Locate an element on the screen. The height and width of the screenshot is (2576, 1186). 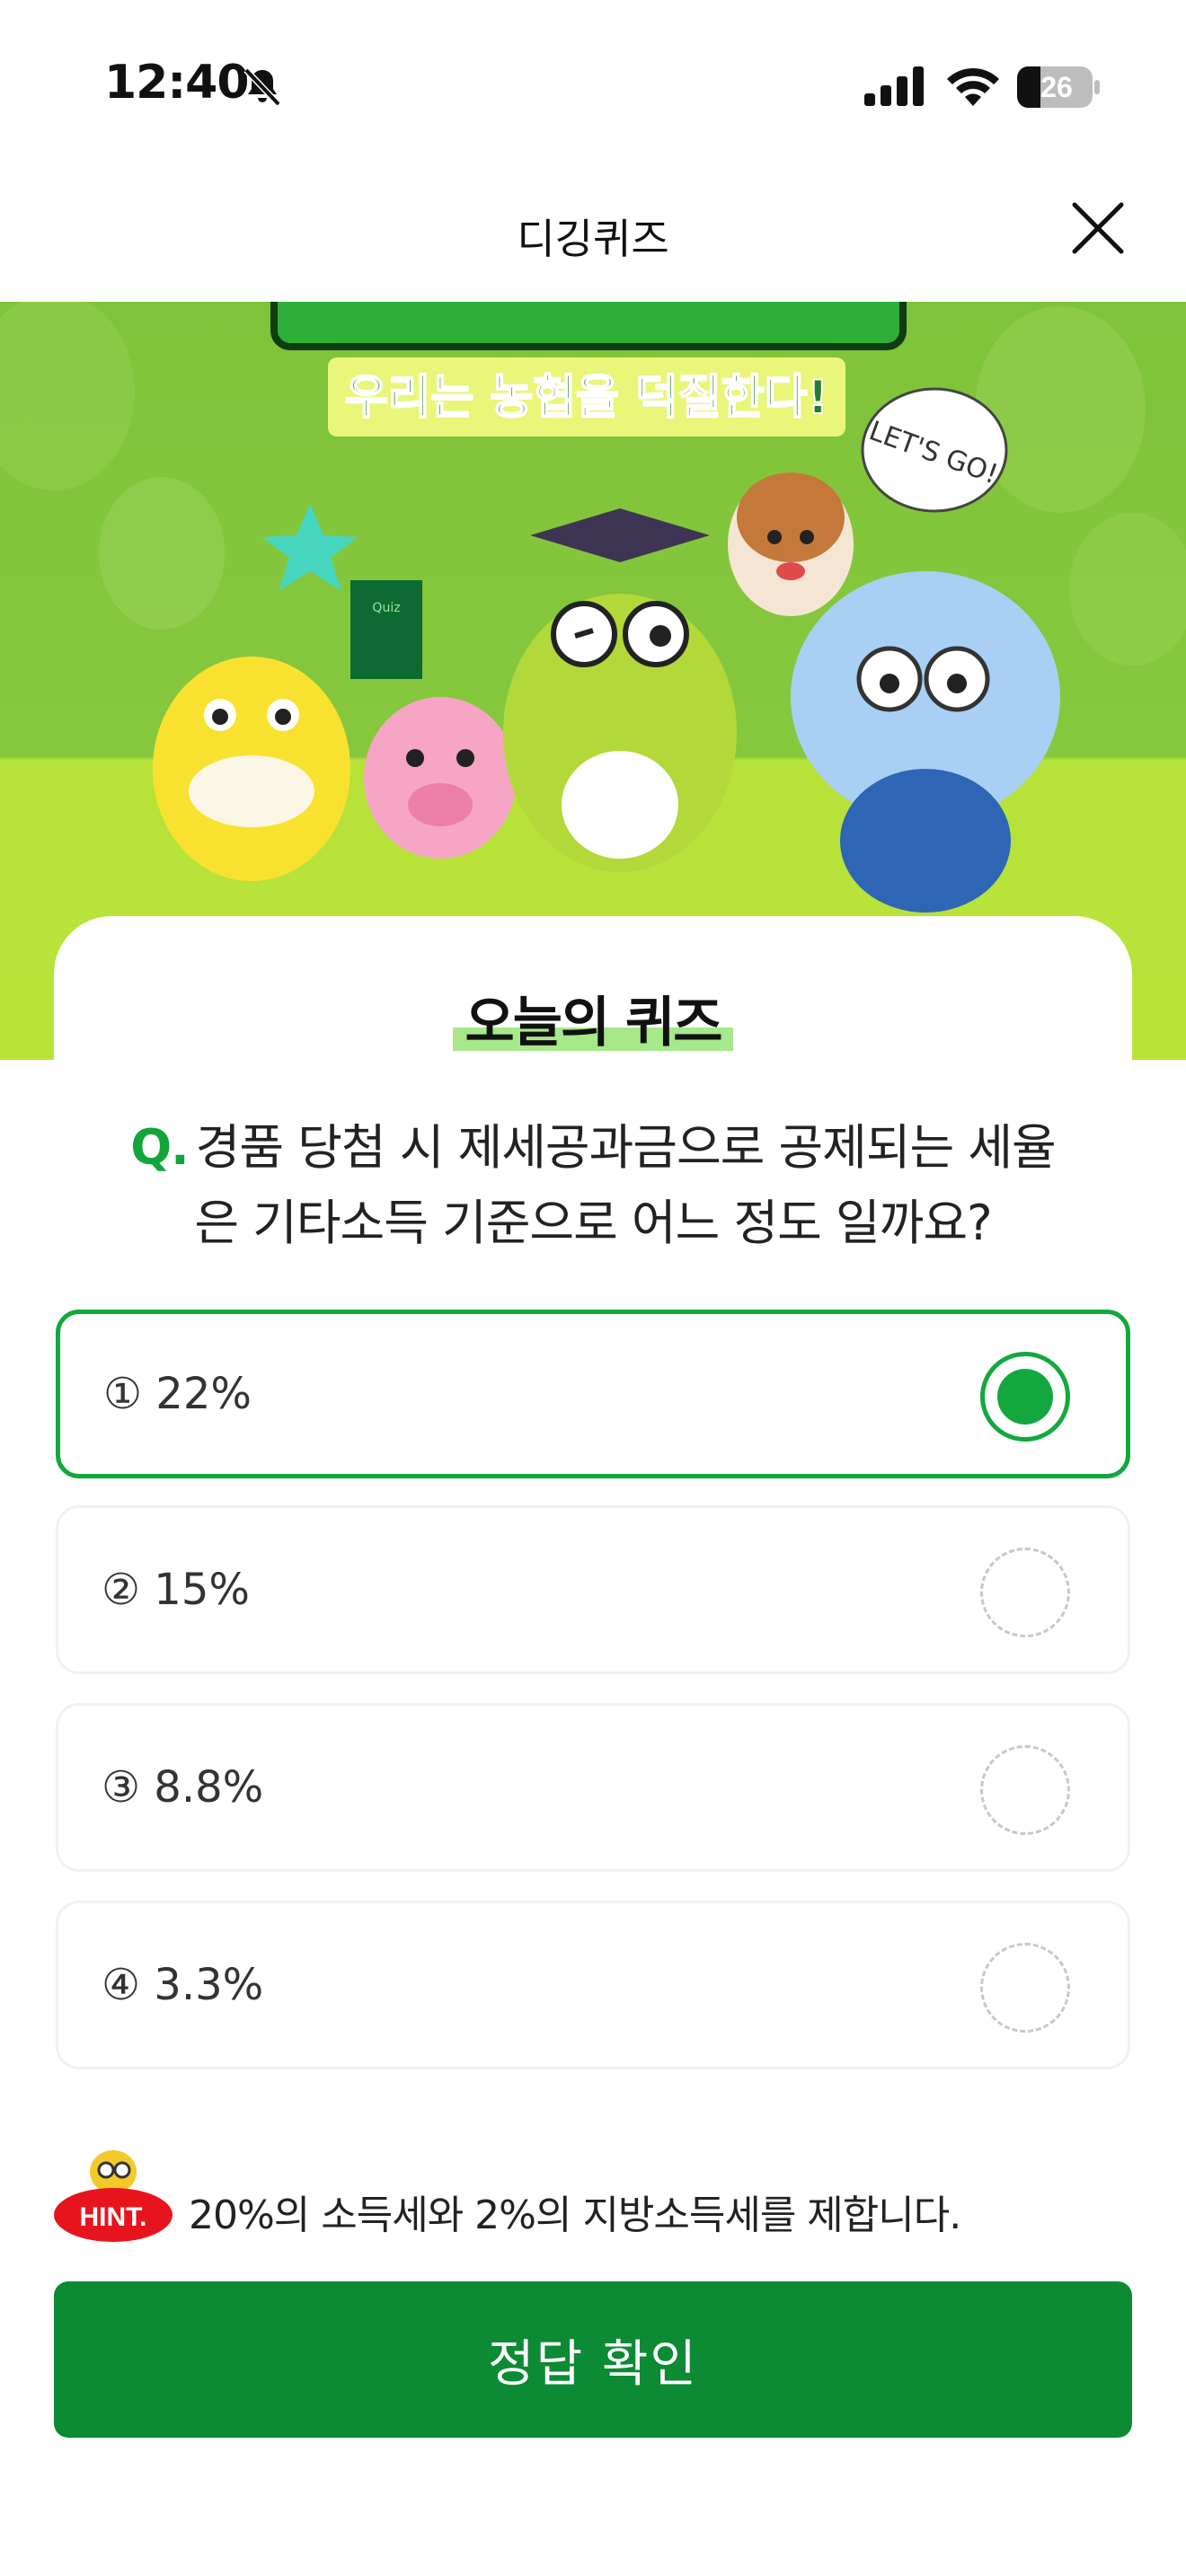
radio-dot is located at coordinates (1025, 1397).